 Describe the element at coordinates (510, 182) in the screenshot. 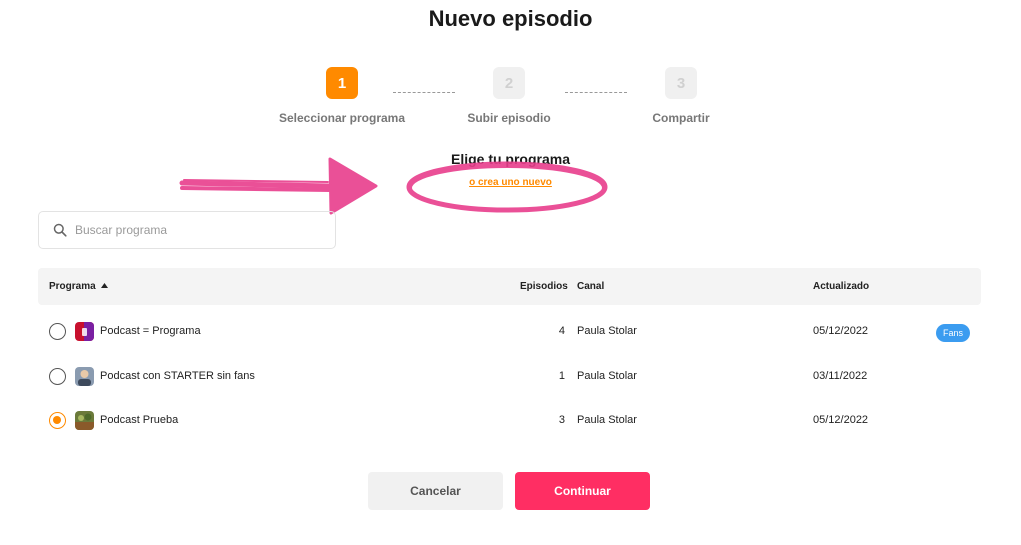

I see `create-new-program-link: o crea uno nuevo` at that location.